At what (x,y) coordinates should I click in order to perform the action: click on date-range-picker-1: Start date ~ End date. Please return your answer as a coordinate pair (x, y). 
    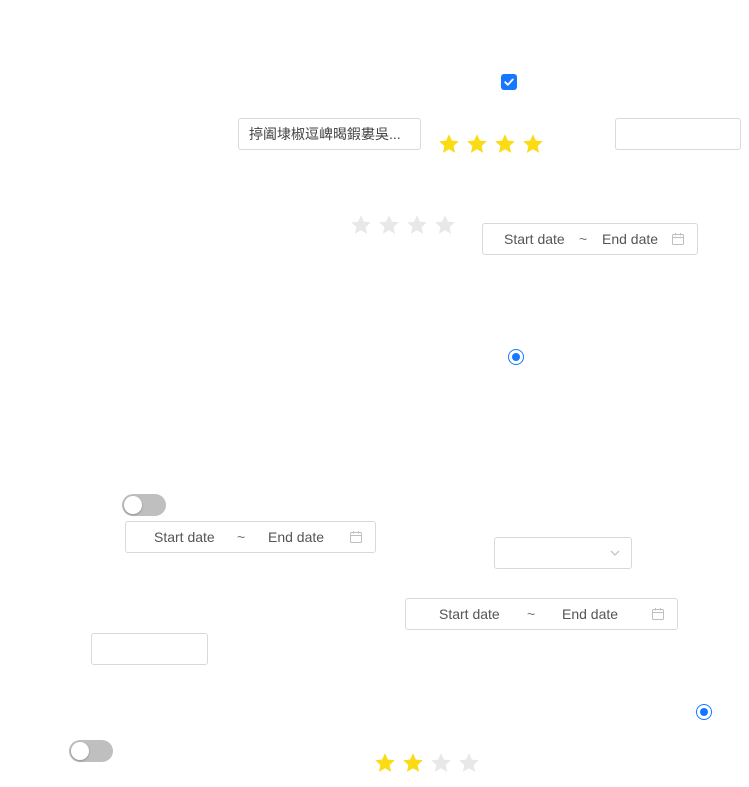
    Looking at the image, I should click on (590, 239).